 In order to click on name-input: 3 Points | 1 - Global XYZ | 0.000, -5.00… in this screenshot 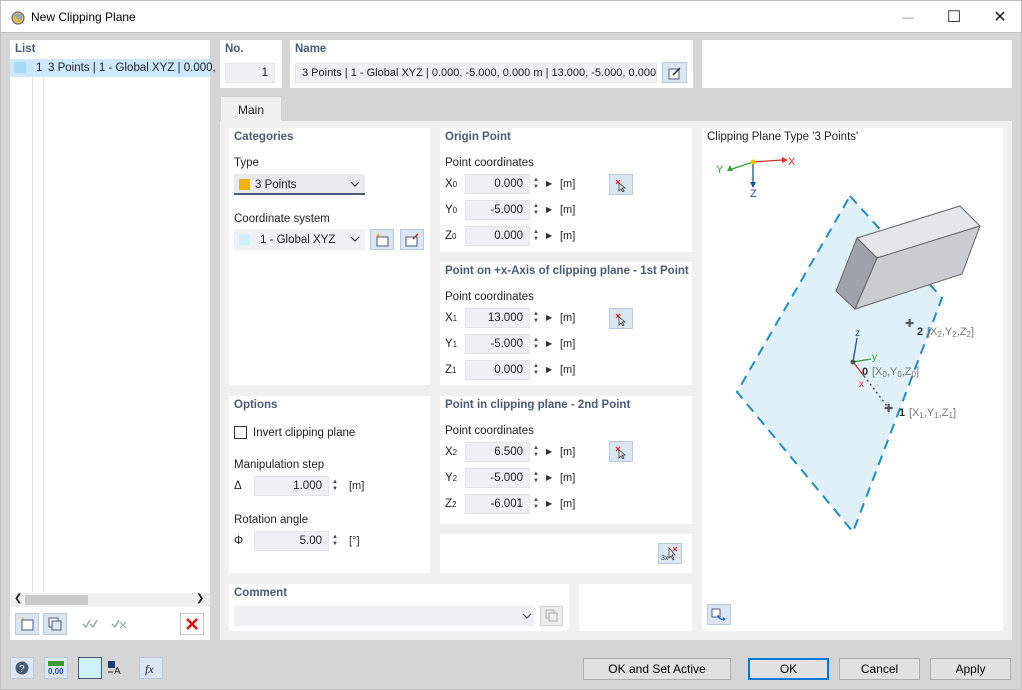, I will do `click(476, 73)`.